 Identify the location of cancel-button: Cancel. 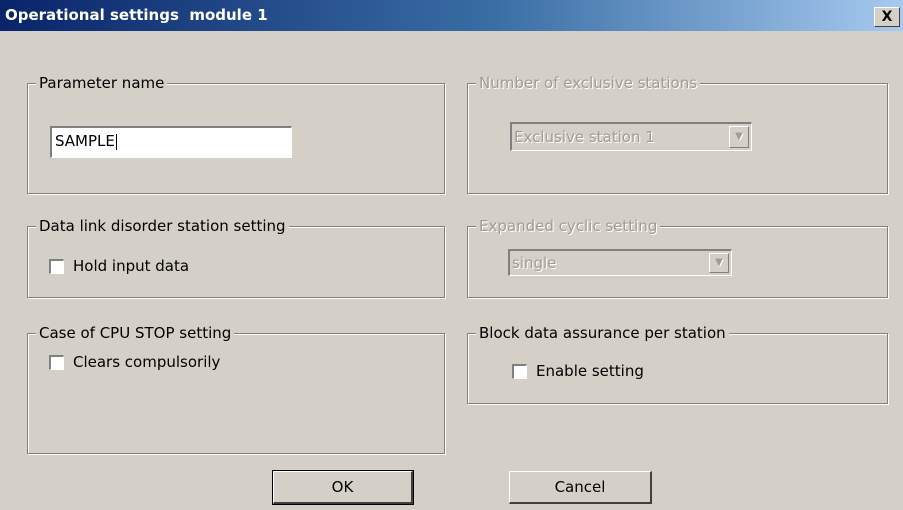
(580, 487).